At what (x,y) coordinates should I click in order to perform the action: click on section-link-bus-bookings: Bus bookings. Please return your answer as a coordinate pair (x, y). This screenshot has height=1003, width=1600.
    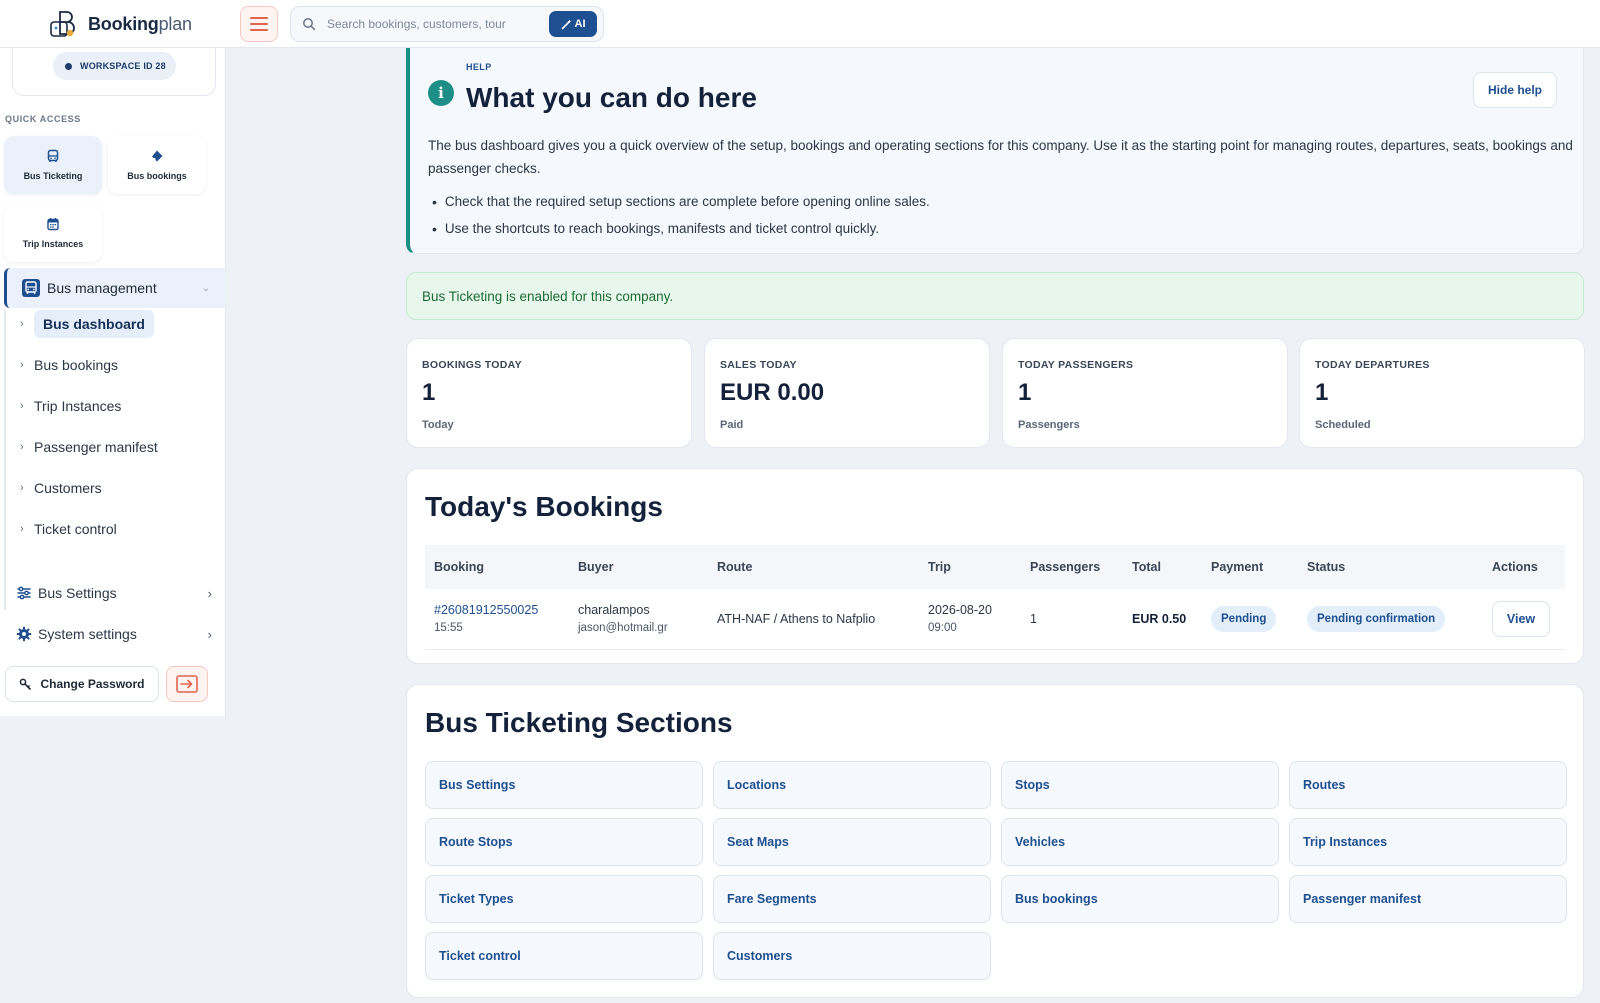
    Looking at the image, I should click on (1140, 899).